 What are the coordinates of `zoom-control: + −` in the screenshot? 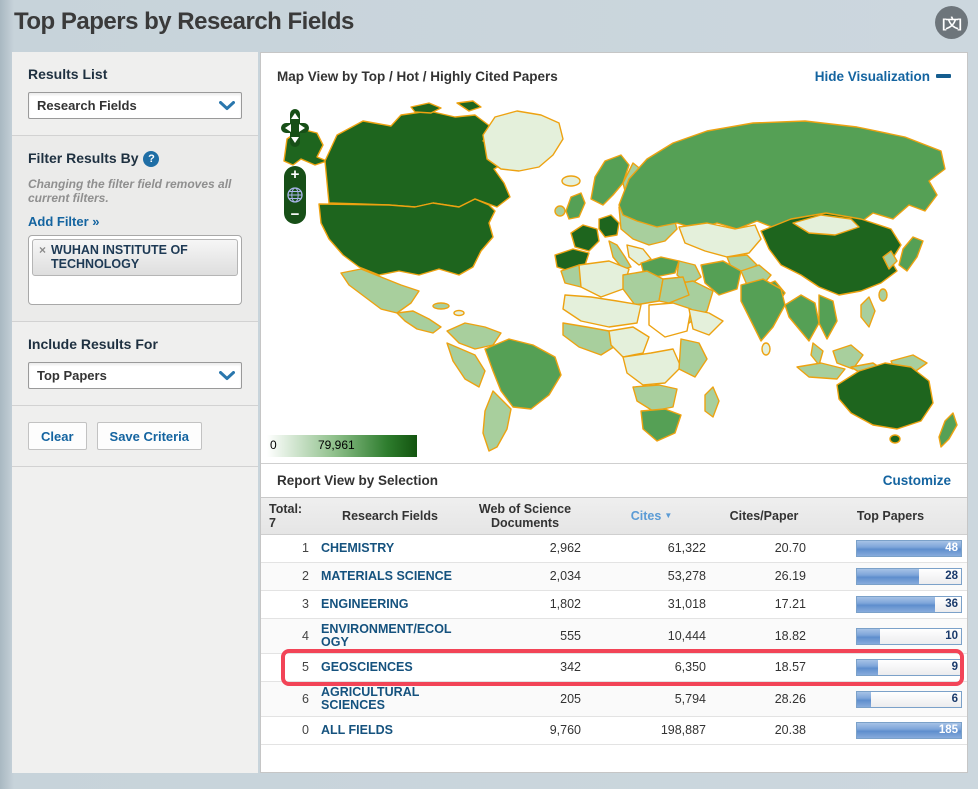 It's located at (295, 195).